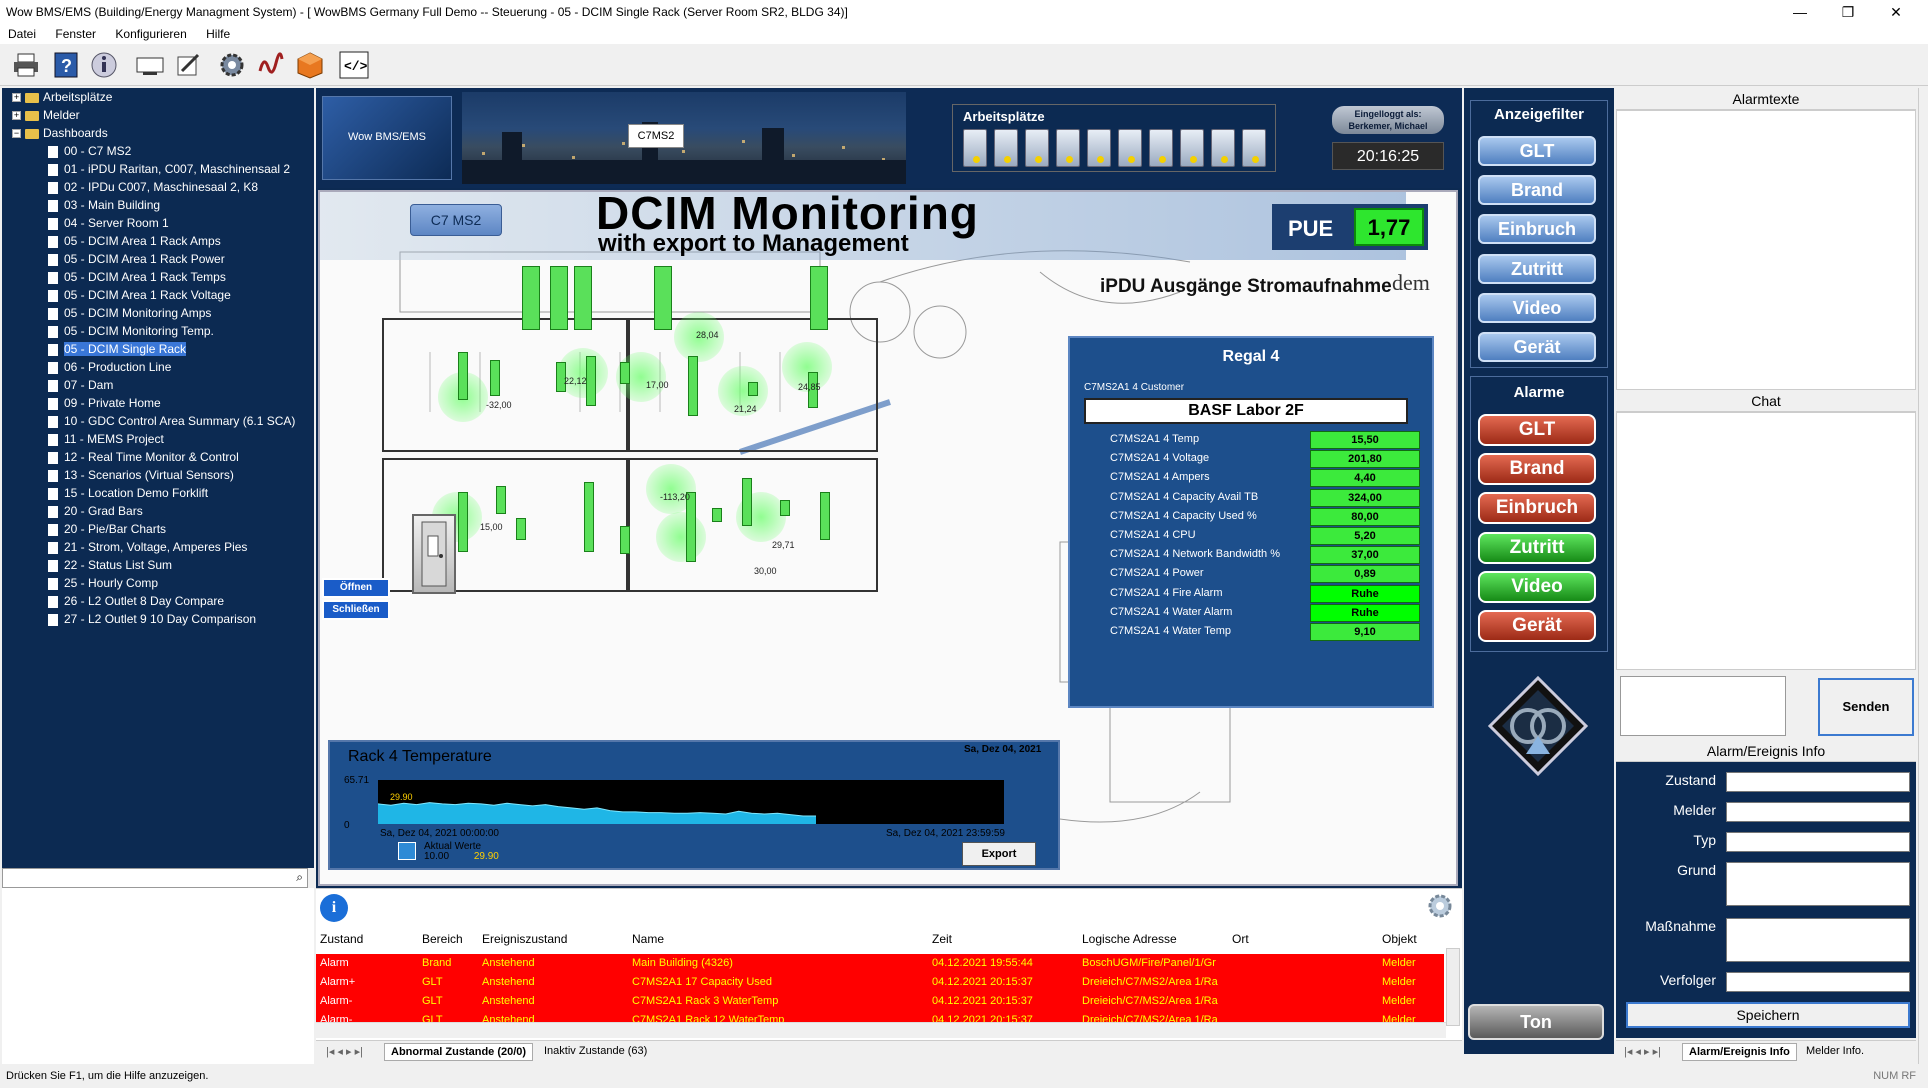  I want to click on tree-item: 05 - DCIM Area 1 Rack Voltage, so click(158, 295).